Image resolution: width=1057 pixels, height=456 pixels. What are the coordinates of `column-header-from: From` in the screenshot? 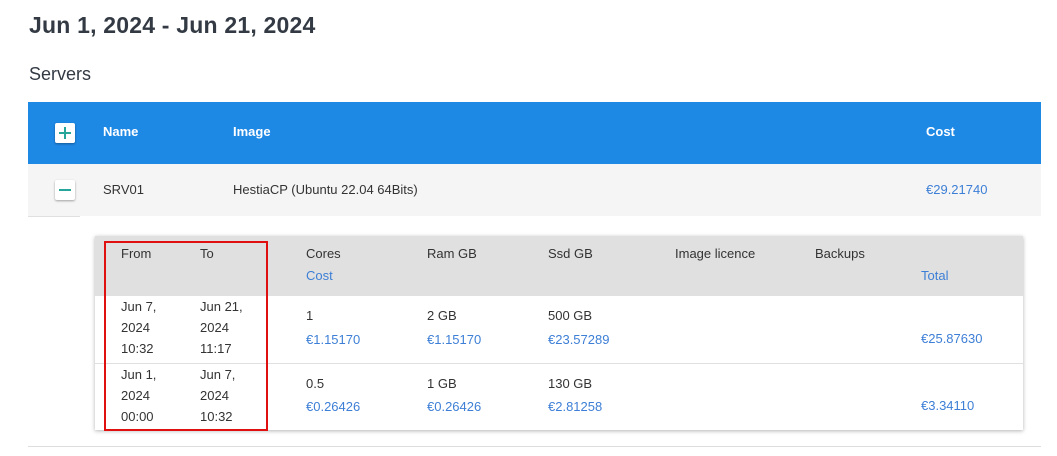 It's located at (136, 253).